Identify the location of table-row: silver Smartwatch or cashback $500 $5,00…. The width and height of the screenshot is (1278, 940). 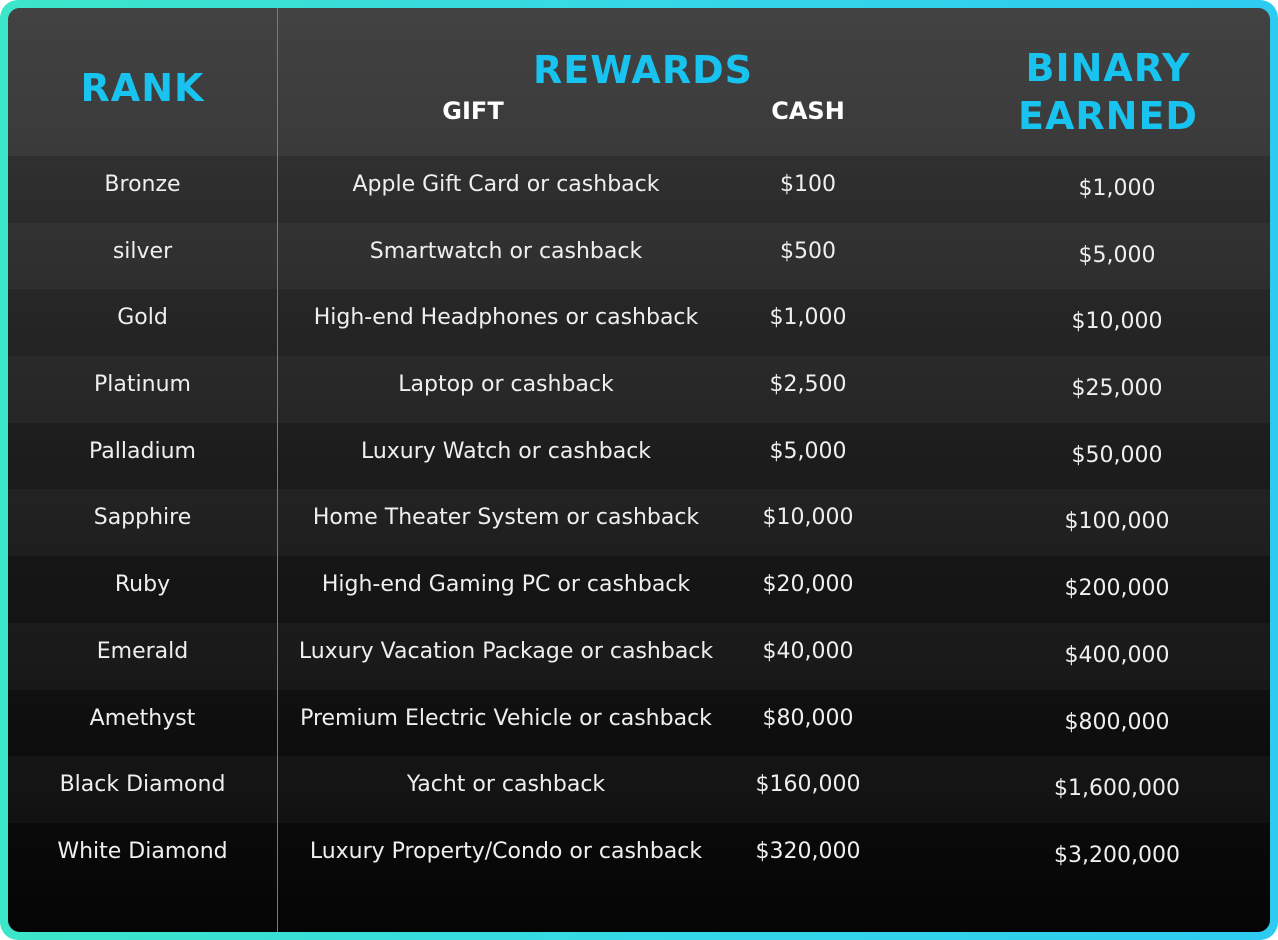
(639, 256).